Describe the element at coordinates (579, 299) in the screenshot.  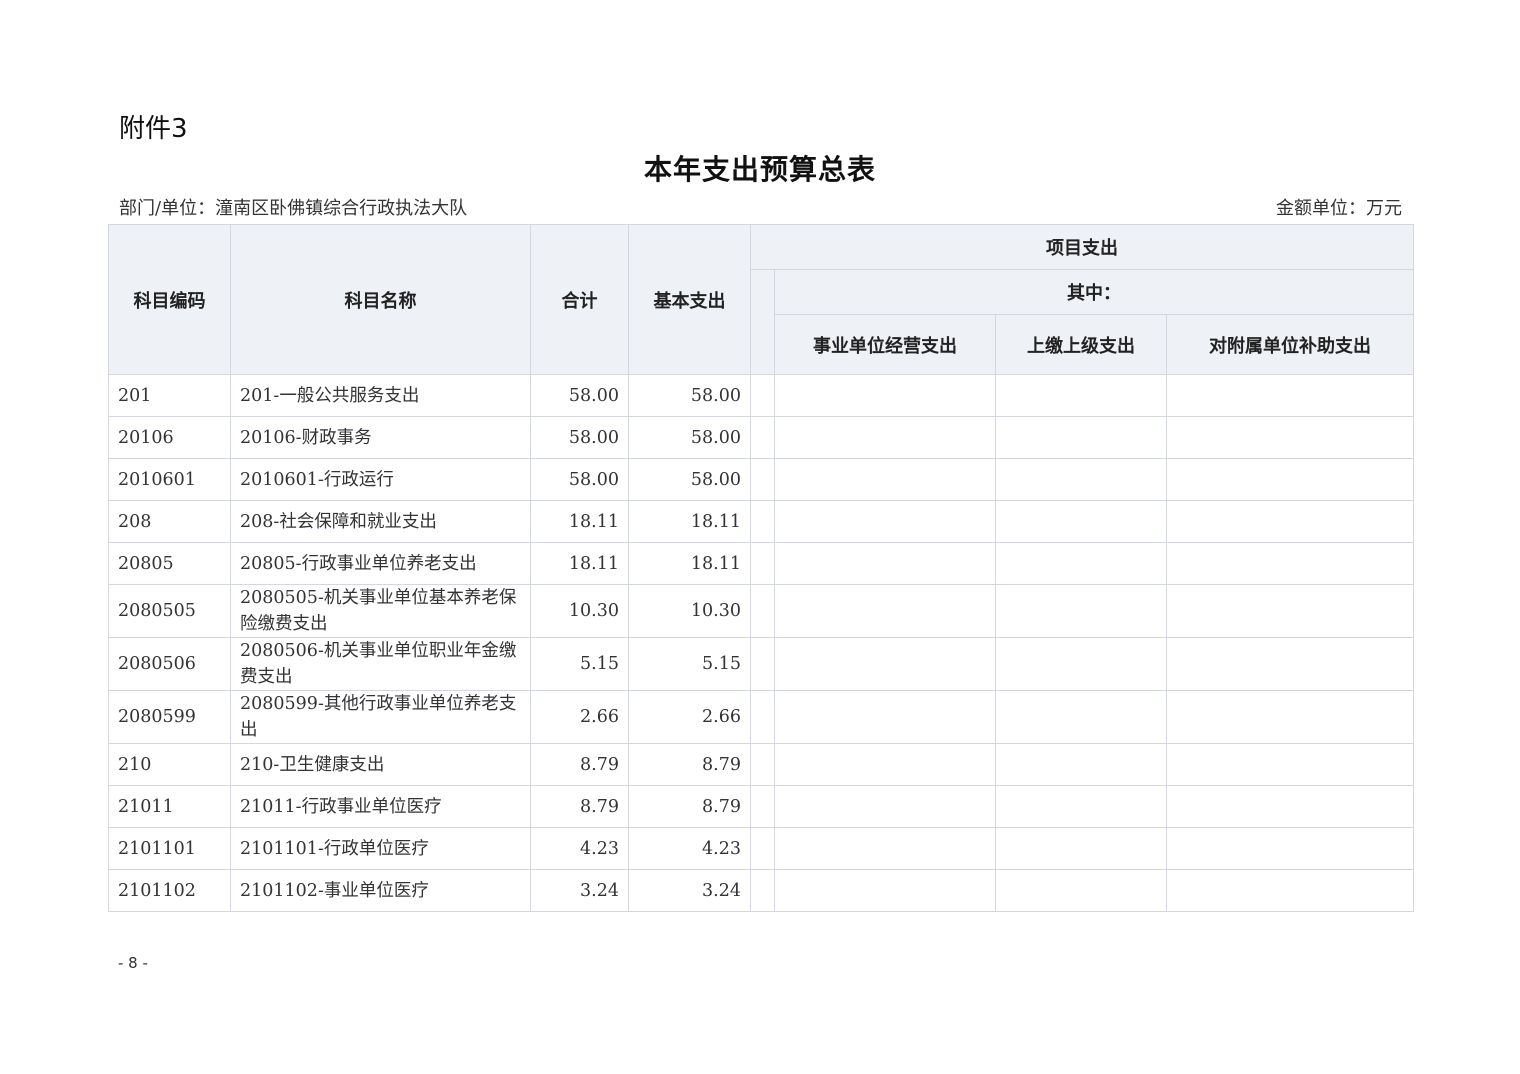
I see `header-total: 合计` at that location.